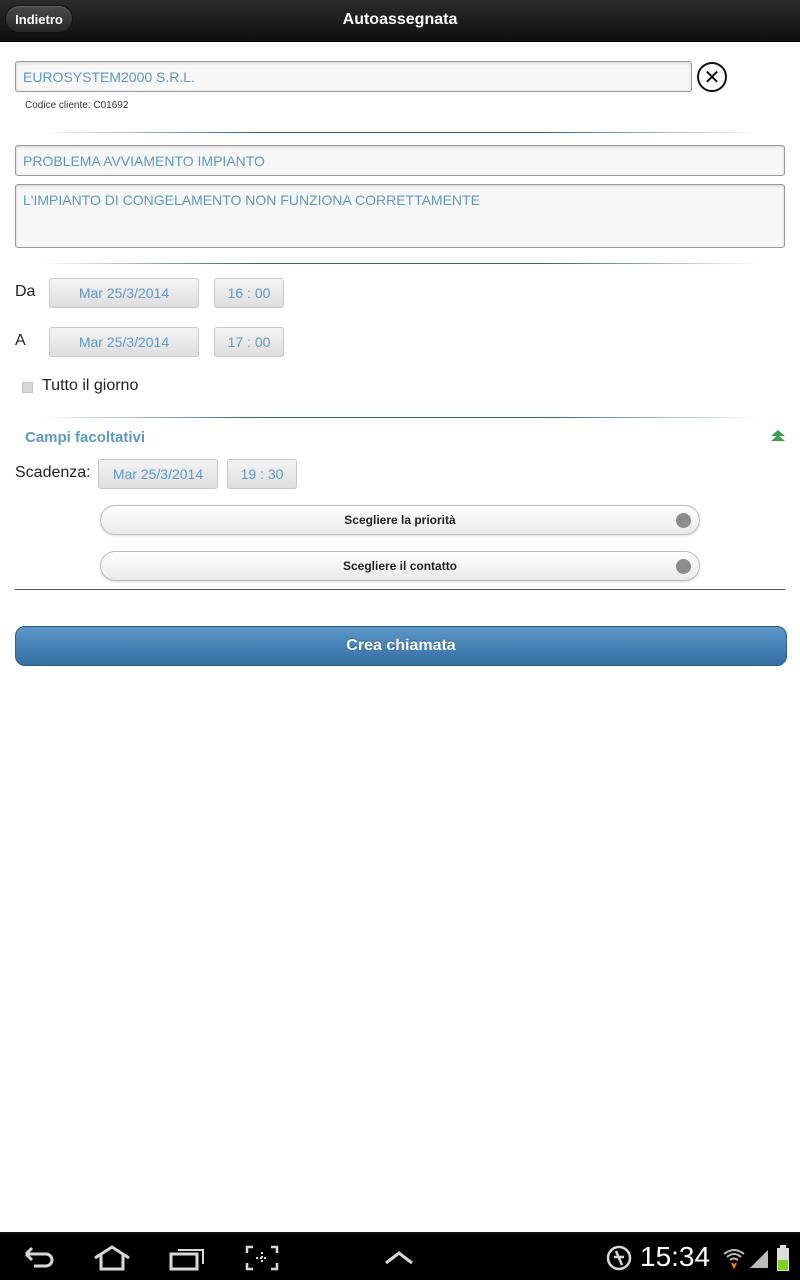 The width and height of the screenshot is (800, 1280). I want to click on deadline-time-field: 19 : 30, so click(262, 474).